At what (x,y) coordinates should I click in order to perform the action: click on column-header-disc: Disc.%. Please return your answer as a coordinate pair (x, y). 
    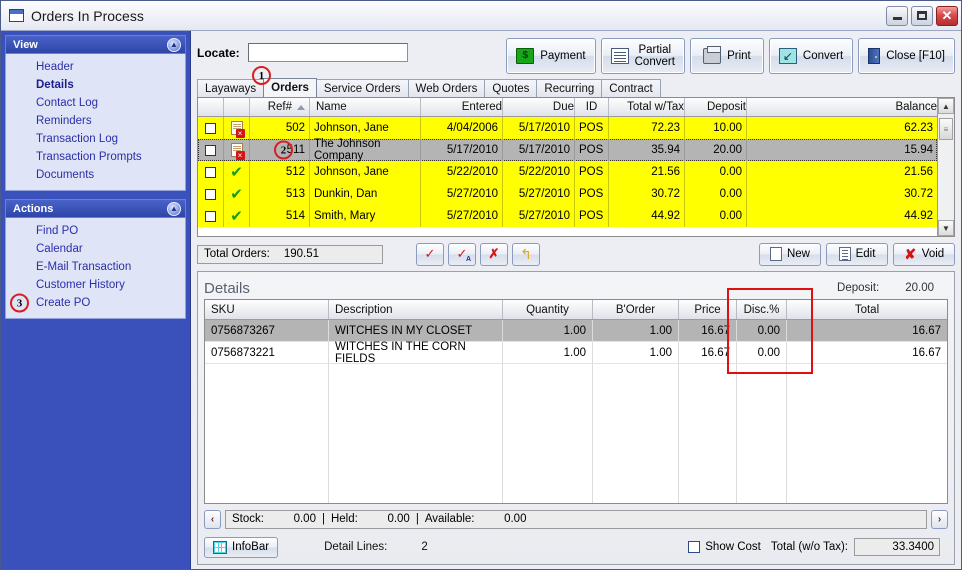
    Looking at the image, I should click on (762, 309).